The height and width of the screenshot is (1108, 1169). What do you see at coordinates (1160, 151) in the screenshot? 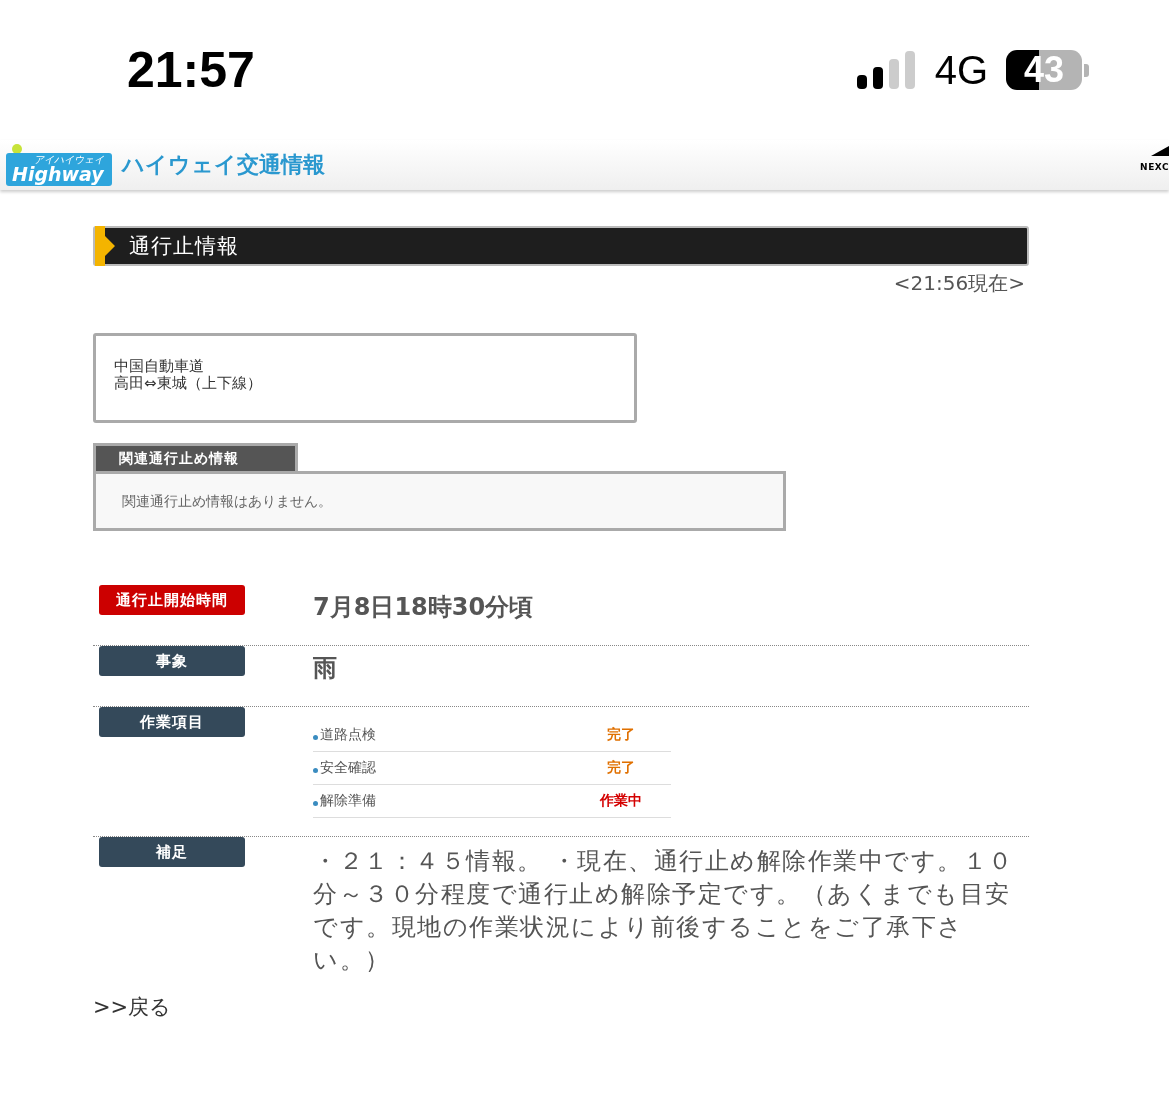
I see `triangle-icon` at bounding box center [1160, 151].